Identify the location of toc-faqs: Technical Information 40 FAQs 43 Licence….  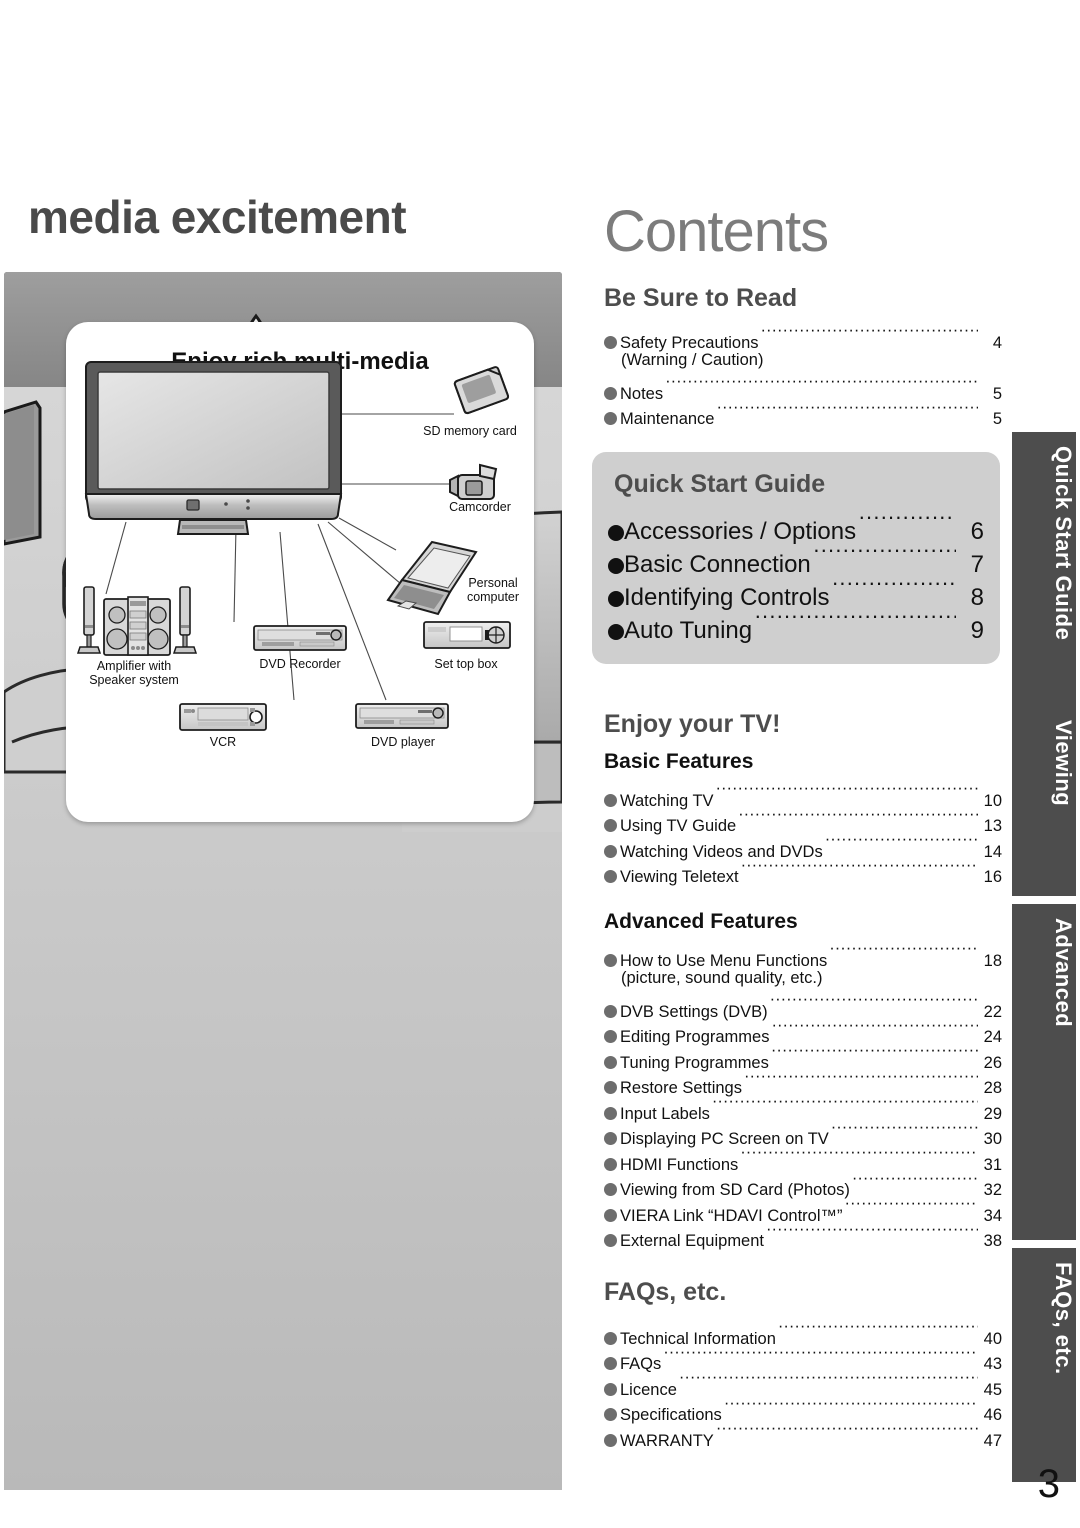
(803, 1384).